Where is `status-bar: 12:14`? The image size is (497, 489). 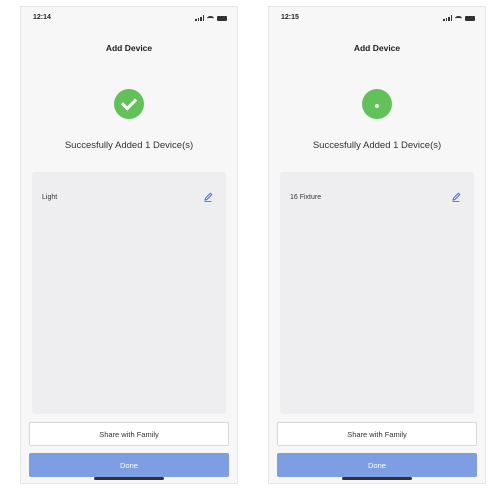 status-bar: 12:14 is located at coordinates (129, 18).